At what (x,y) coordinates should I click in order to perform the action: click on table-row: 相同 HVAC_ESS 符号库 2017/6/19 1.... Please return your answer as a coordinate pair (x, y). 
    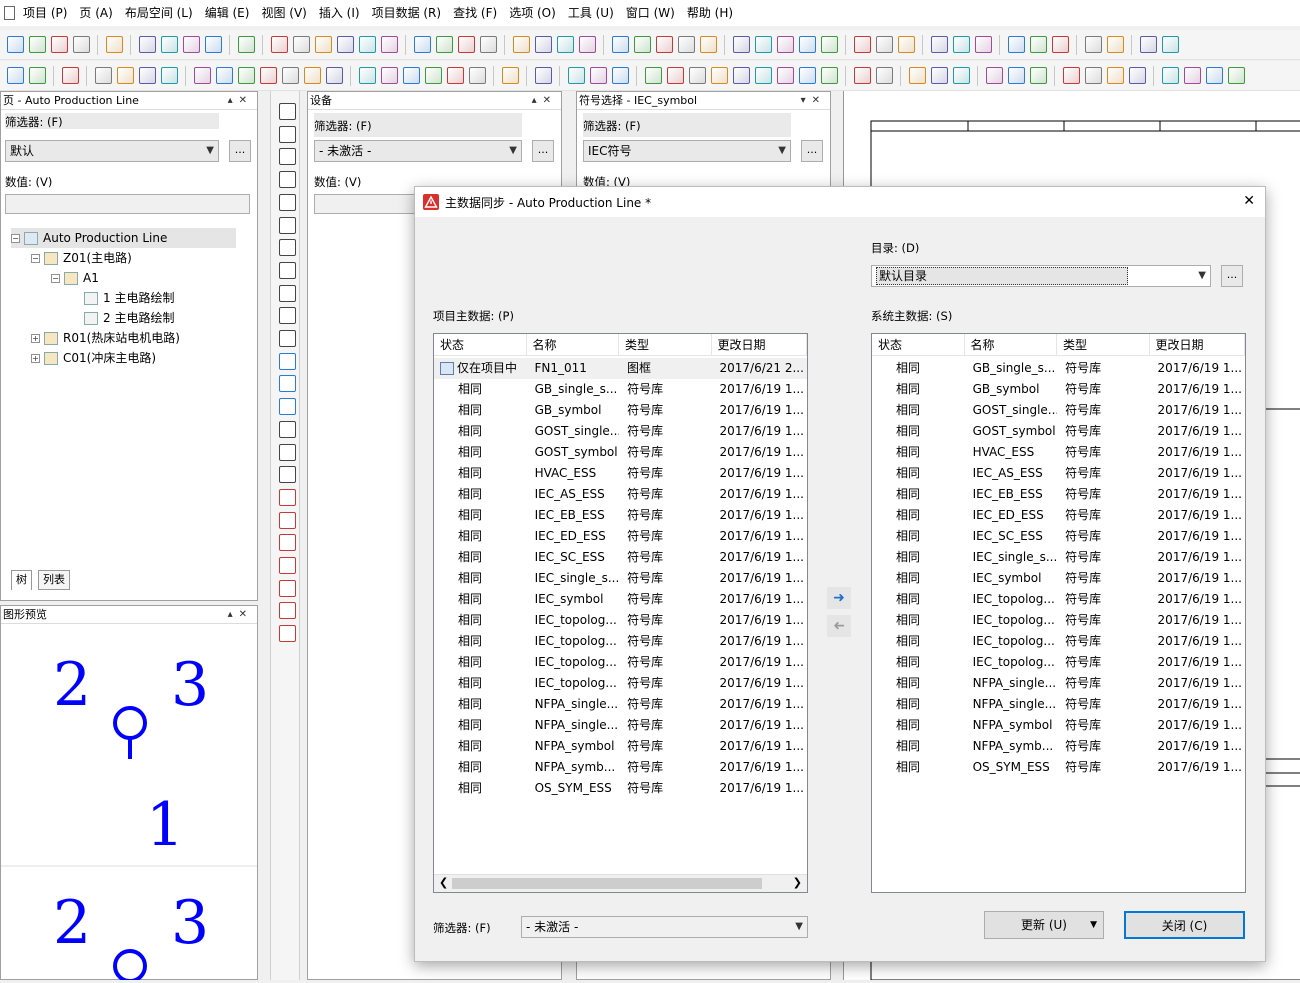
    Looking at the image, I should click on (620, 473).